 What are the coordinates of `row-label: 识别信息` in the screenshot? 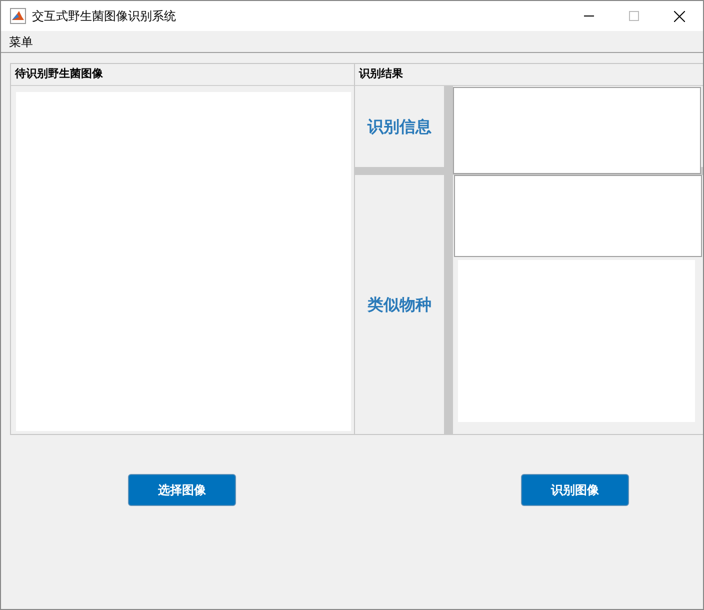 It's located at (400, 127).